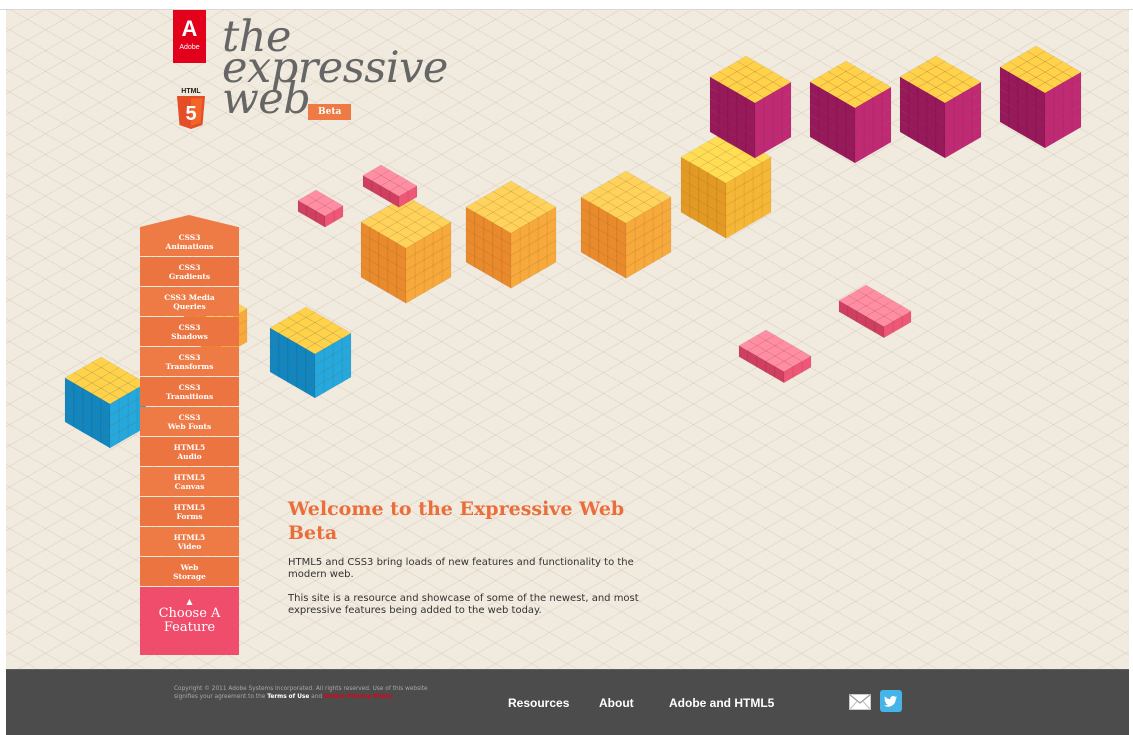  I want to click on feature-css3-transitions: CSS3 Transitions, so click(189, 391).